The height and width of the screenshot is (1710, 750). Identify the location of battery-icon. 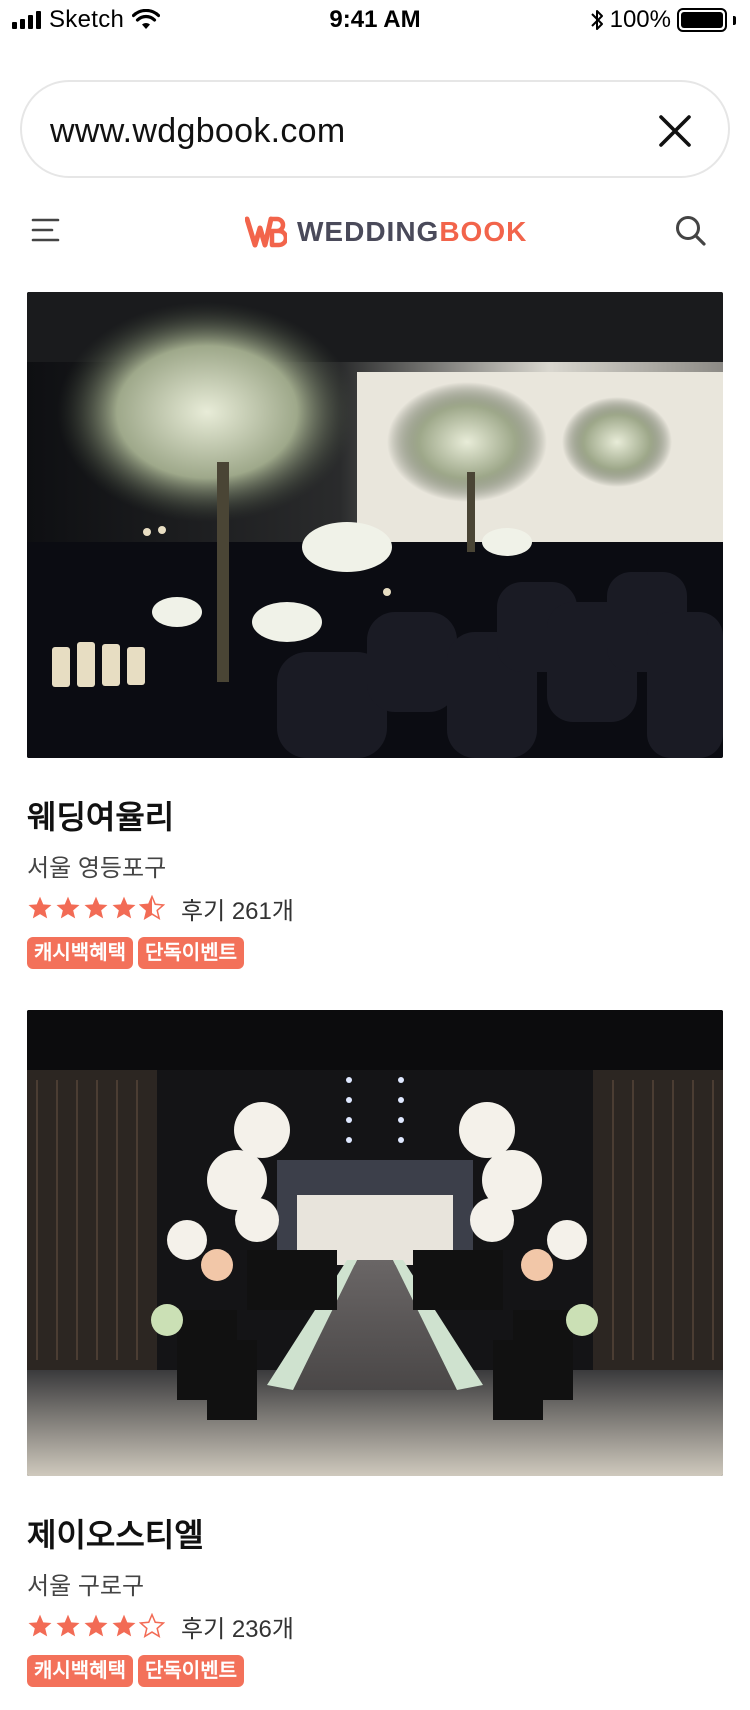
(702, 20).